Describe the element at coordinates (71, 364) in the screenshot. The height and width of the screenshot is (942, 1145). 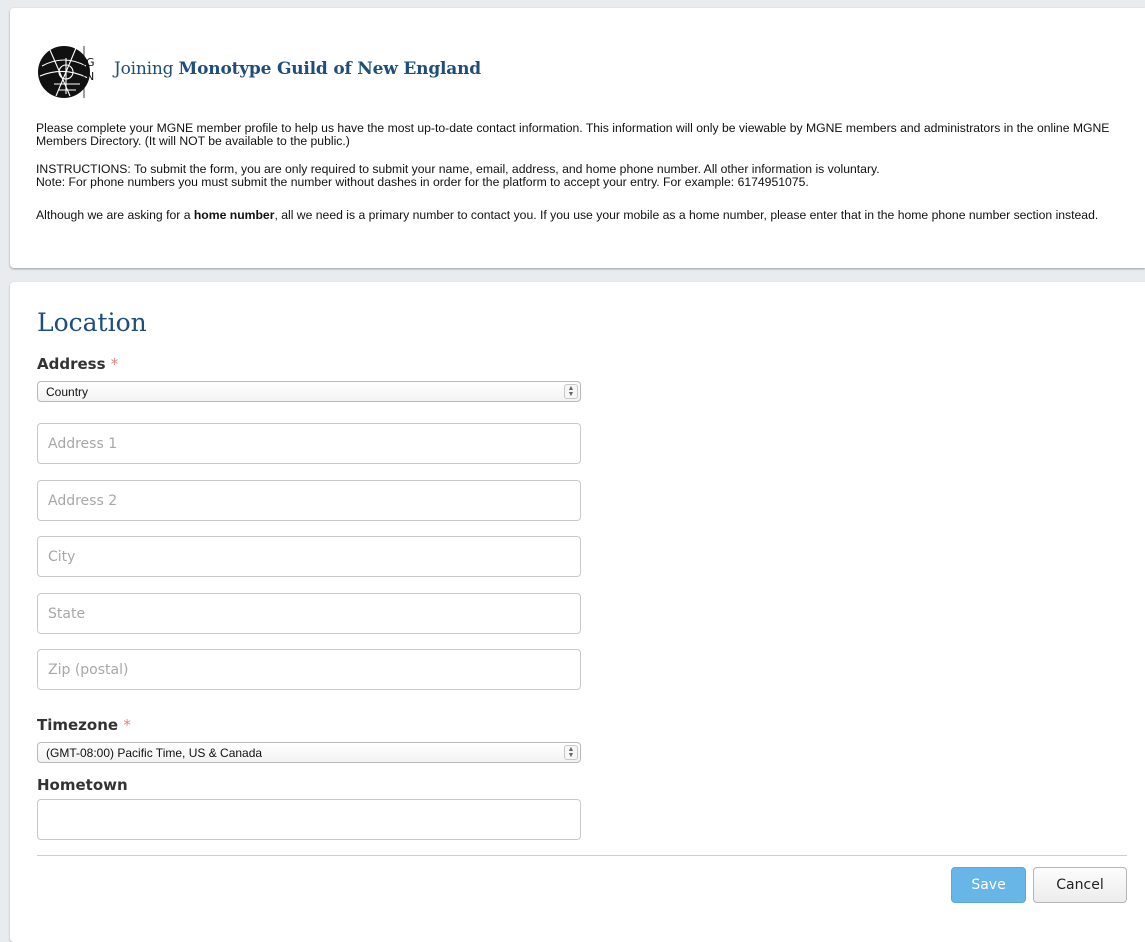
I see `address-label-text: Address` at that location.